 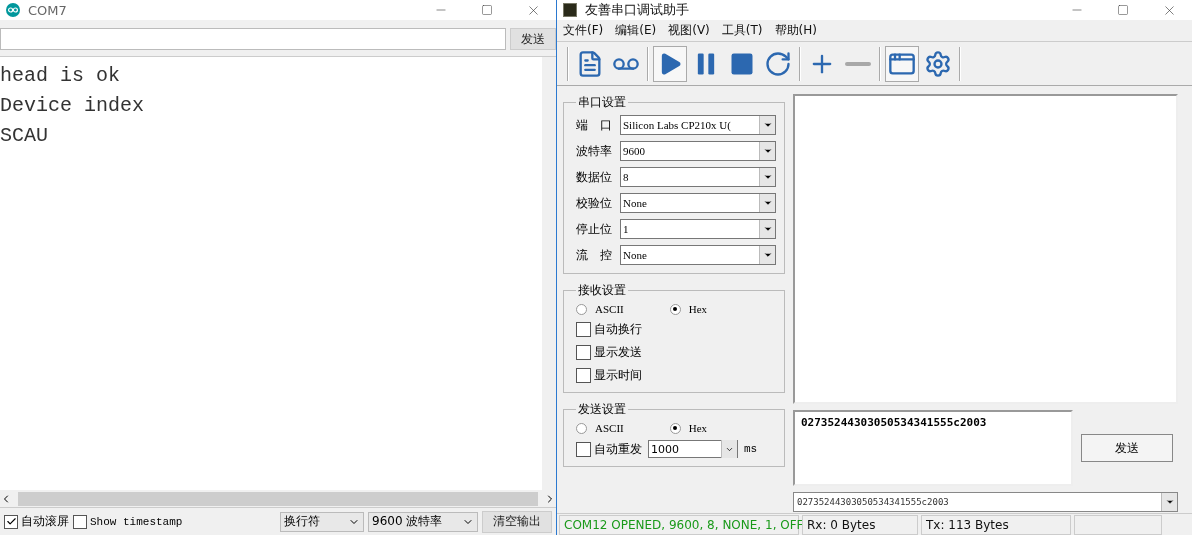 What do you see at coordinates (938, 63) in the screenshot?
I see `settings-icon` at bounding box center [938, 63].